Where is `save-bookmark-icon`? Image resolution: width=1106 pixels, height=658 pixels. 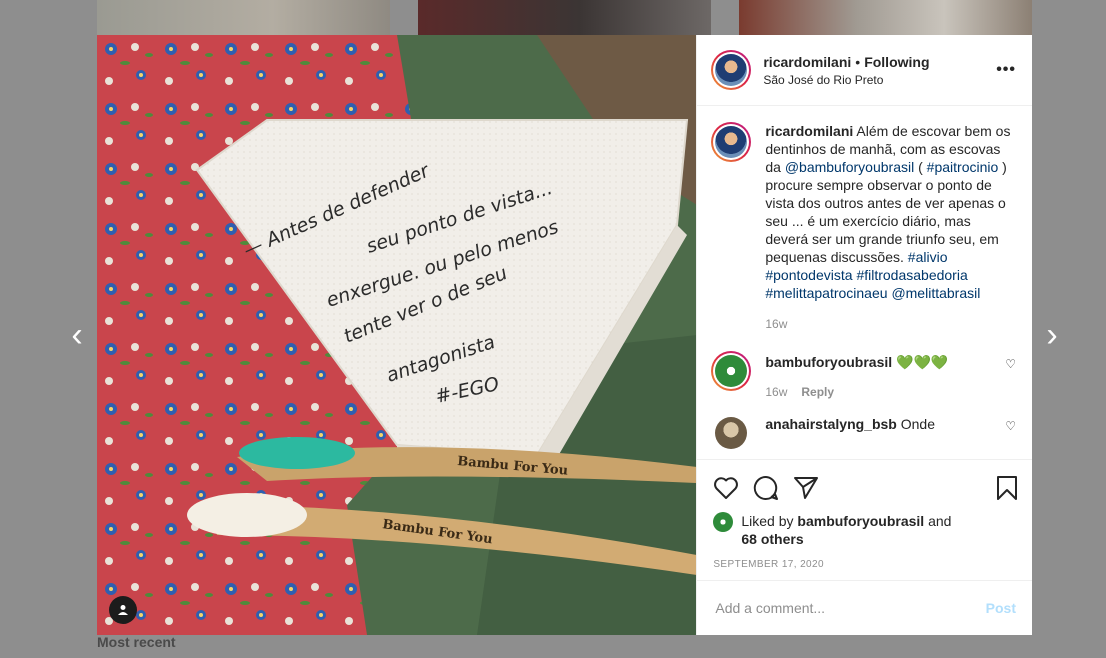 save-bookmark-icon is located at coordinates (1007, 488).